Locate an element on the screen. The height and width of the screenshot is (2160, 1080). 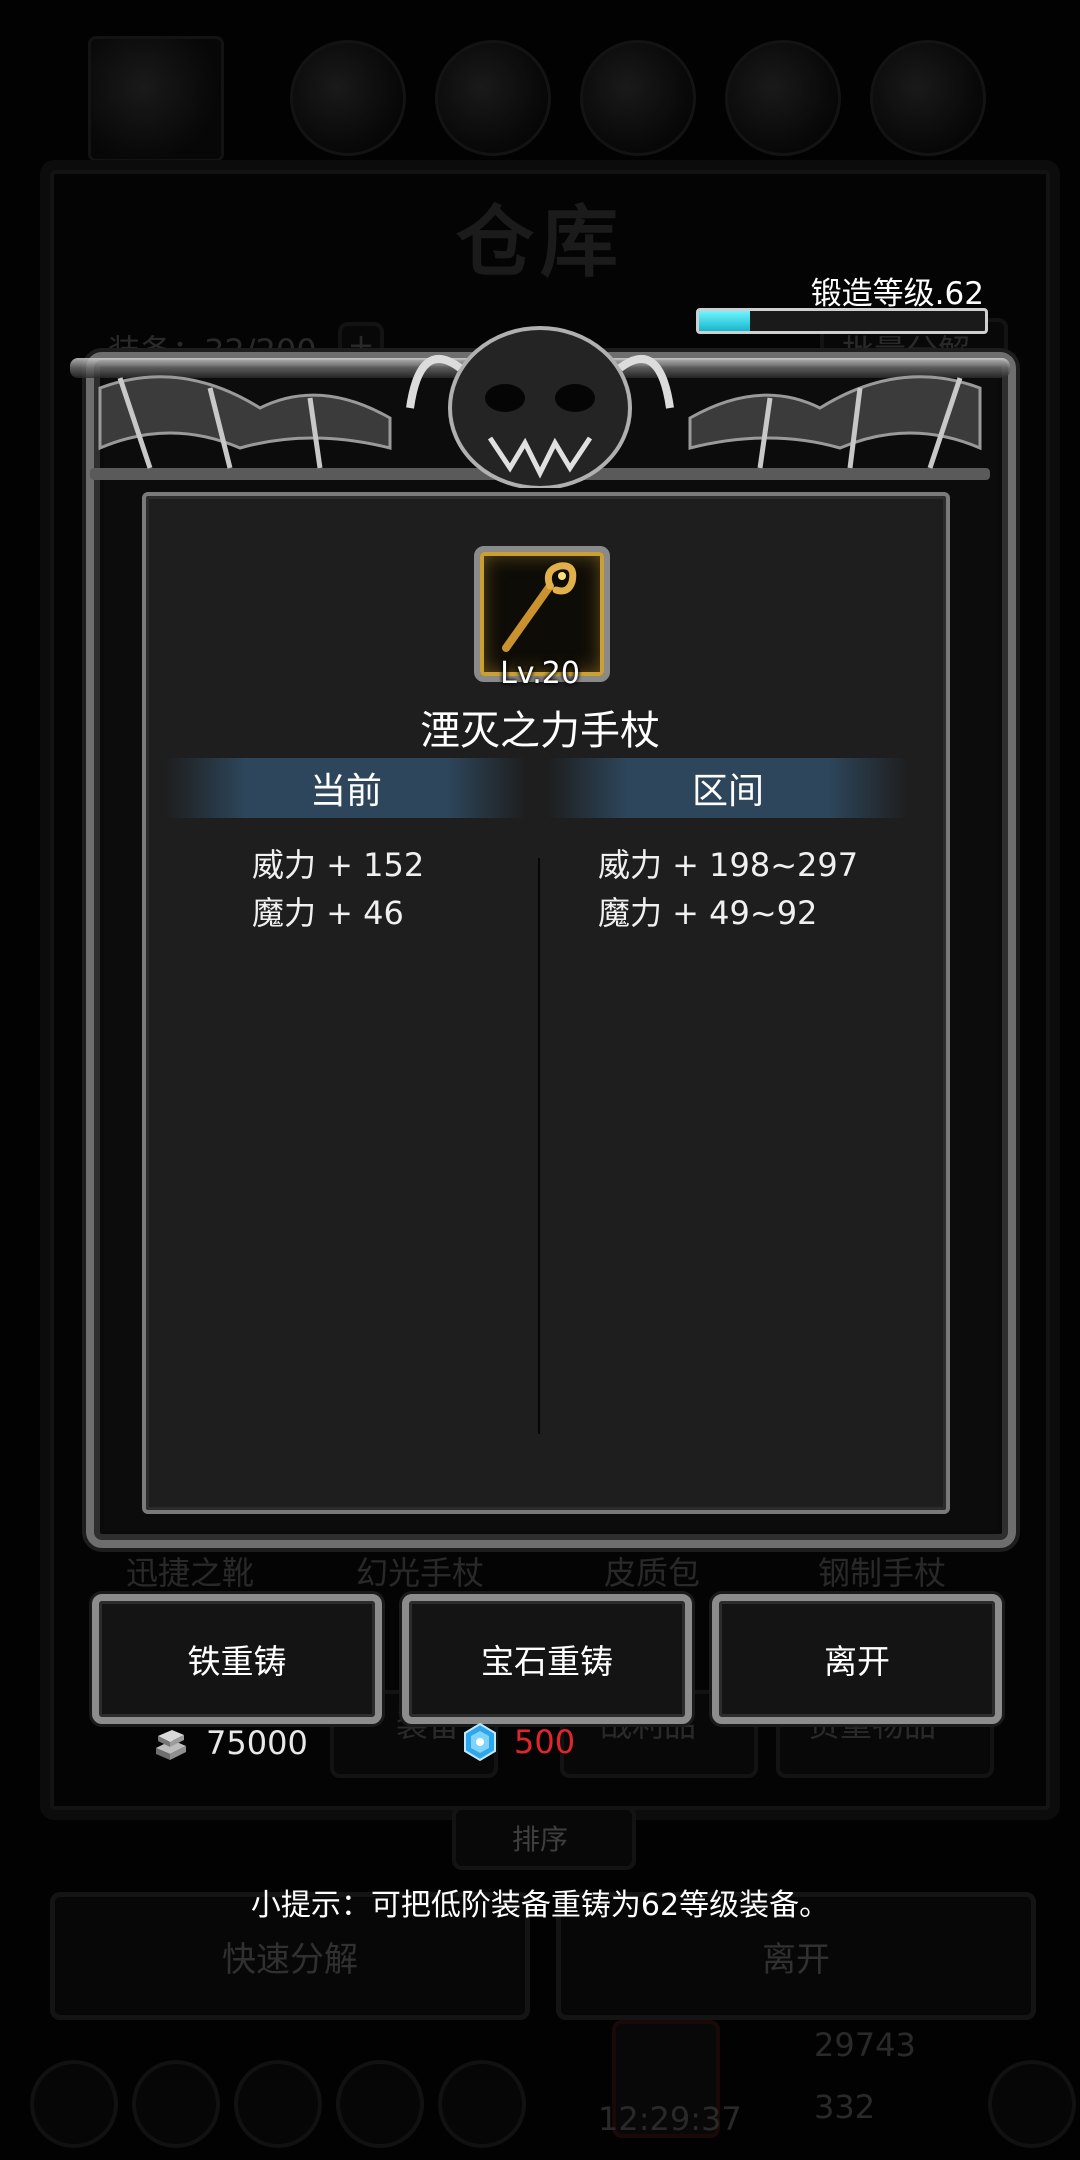
gem-recast-button: 宝石重铸 is located at coordinates (547, 1659).